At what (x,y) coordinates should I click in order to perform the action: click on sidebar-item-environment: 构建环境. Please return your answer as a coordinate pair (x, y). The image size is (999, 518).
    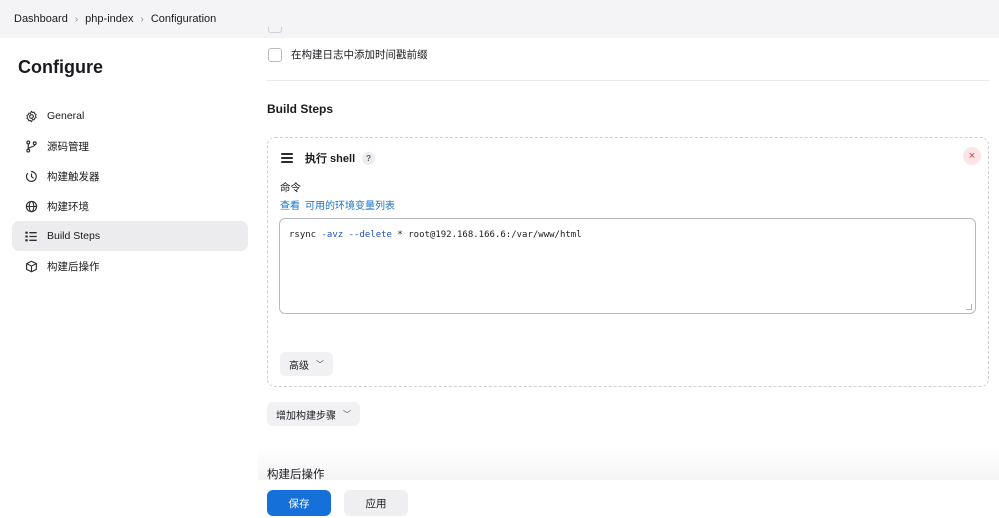
    Looking at the image, I should click on (130, 206).